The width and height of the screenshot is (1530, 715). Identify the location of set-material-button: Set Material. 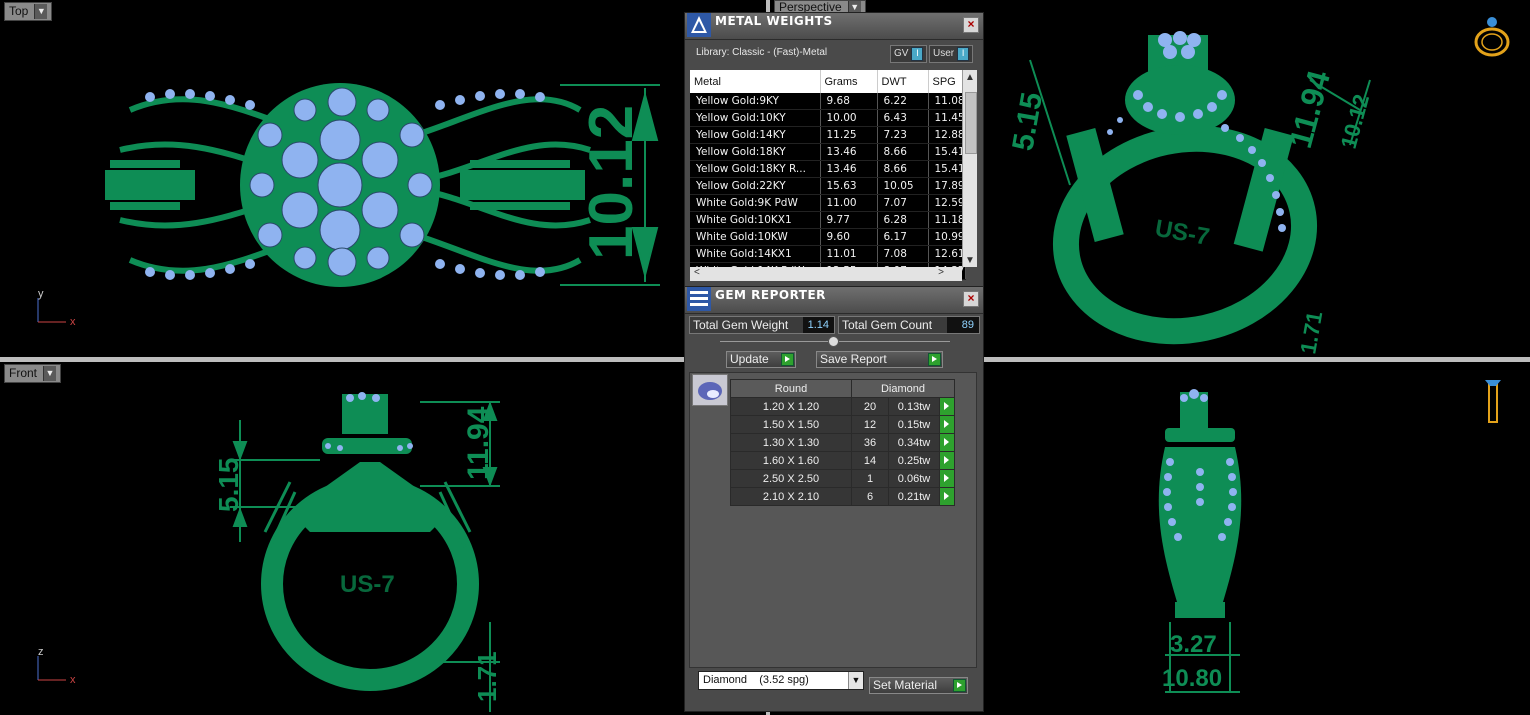
(918, 685).